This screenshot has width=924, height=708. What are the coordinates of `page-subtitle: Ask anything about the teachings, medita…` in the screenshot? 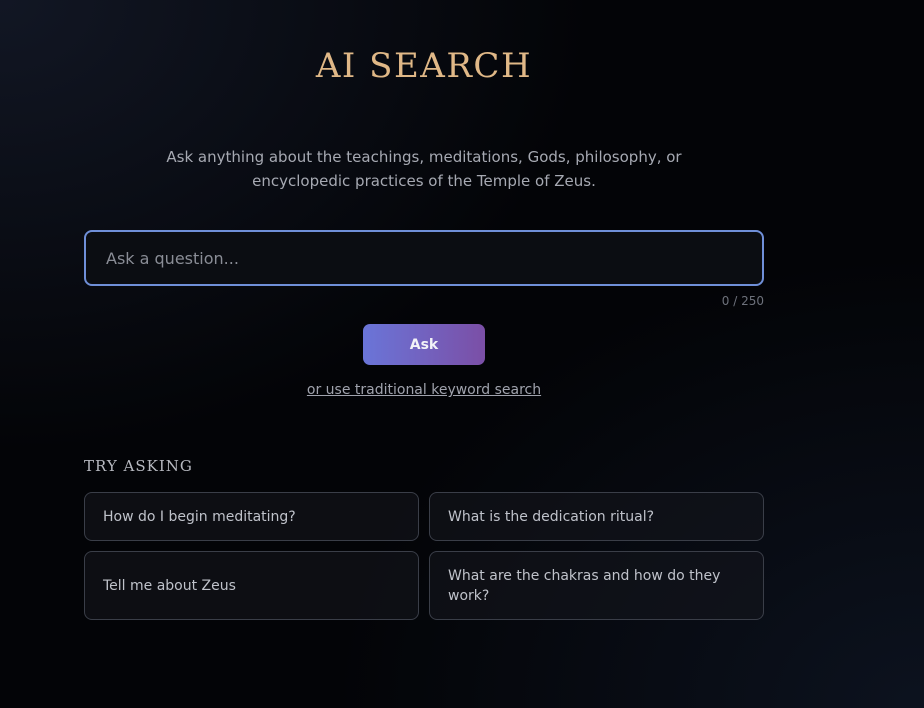 It's located at (424, 169).